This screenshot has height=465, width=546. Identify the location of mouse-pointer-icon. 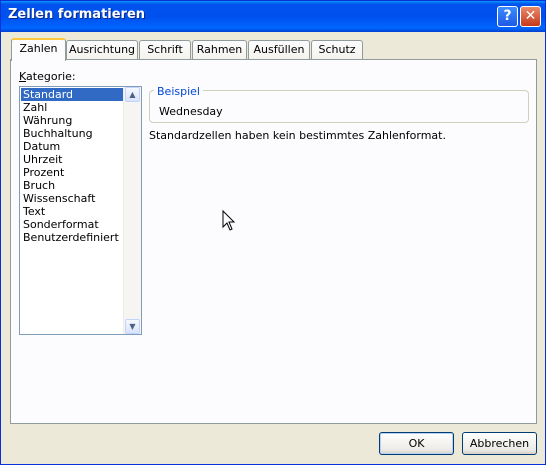
(229, 220).